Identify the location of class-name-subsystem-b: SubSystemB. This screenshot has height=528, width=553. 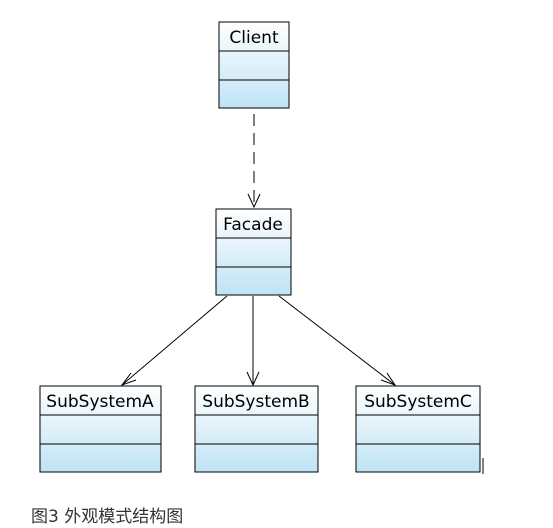
(255, 402).